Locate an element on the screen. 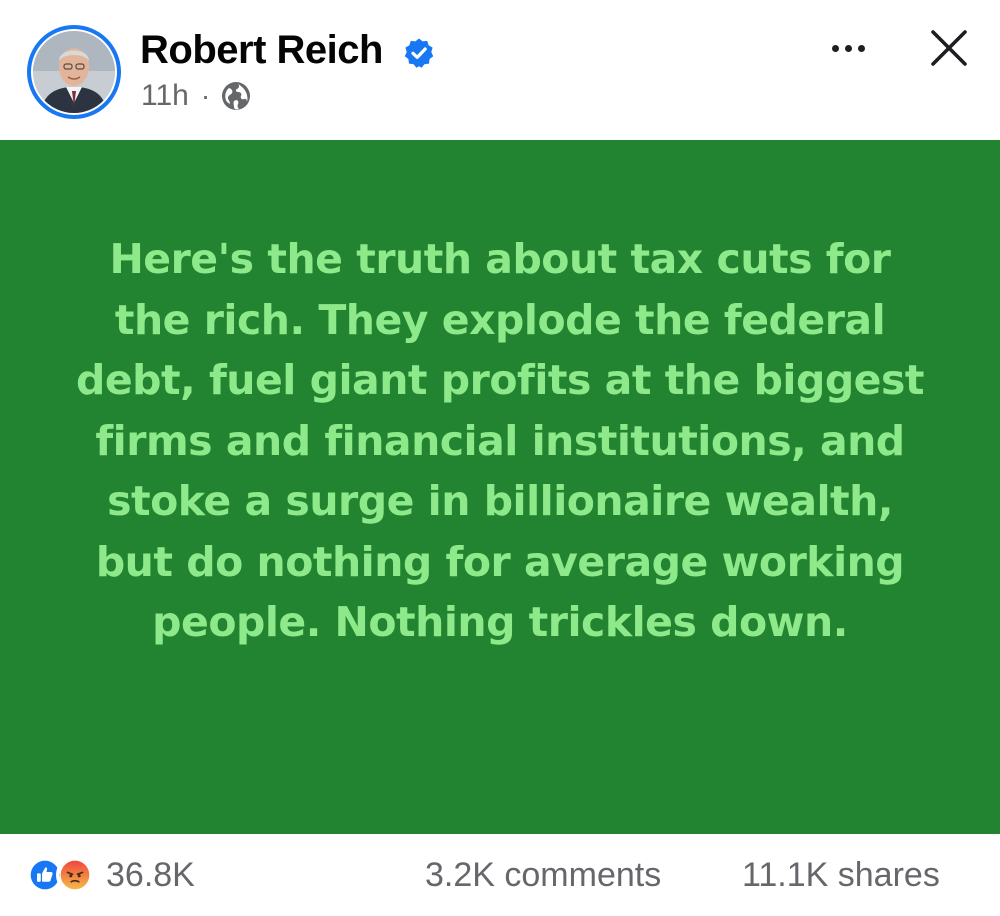 Image resolution: width=1000 pixels, height=916 pixels. close-button is located at coordinates (949, 48).